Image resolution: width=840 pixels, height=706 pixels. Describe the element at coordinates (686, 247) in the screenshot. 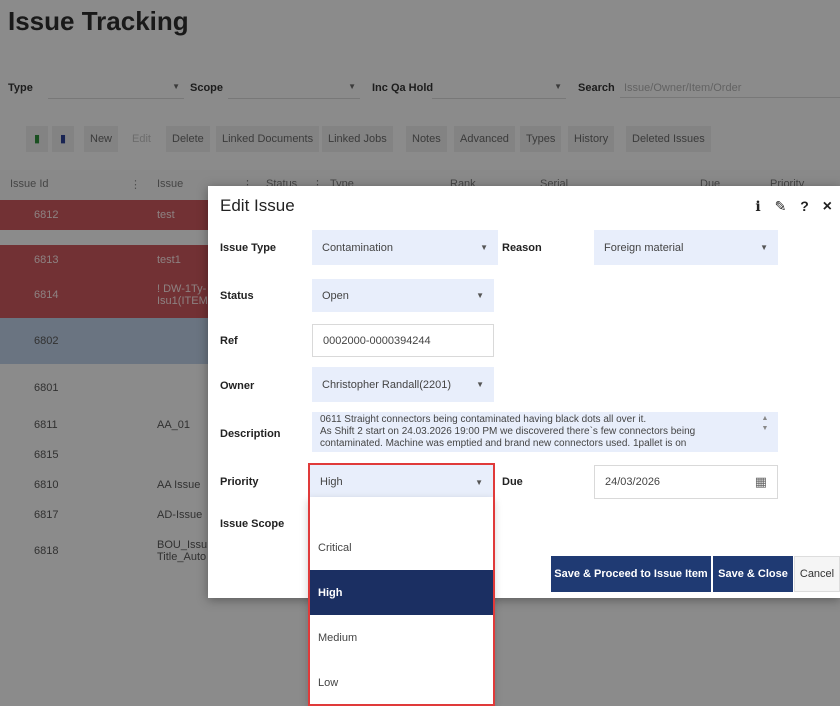

I see `reason-select: Foreign material ▼` at that location.